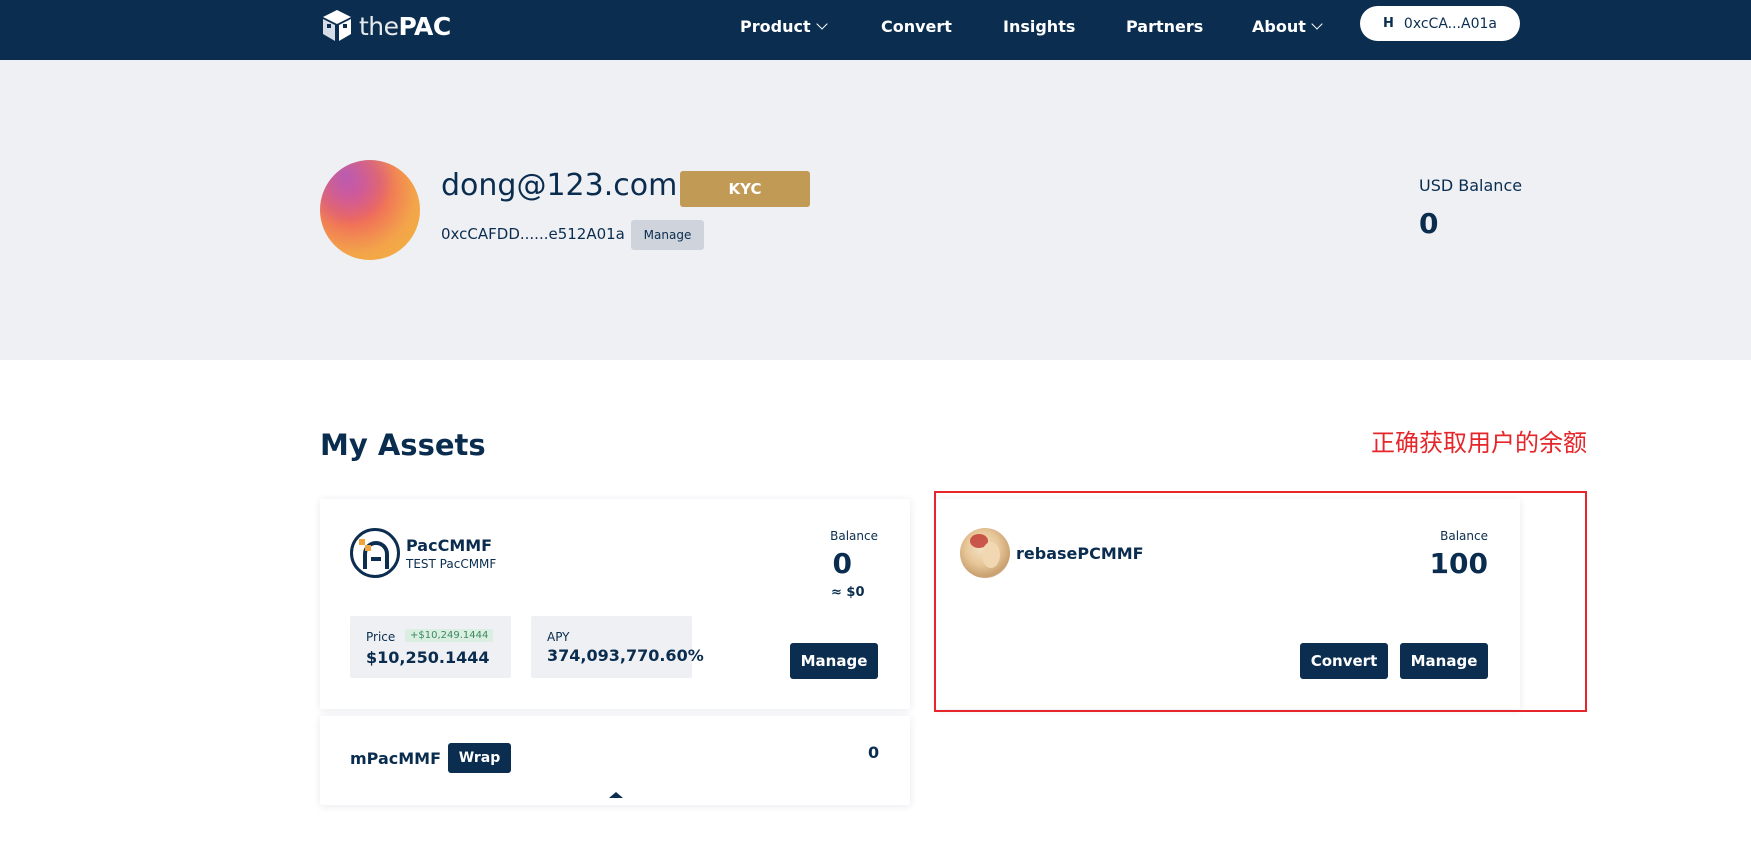 The image size is (1751, 847). I want to click on paccmmf-token-icon, so click(375, 553).